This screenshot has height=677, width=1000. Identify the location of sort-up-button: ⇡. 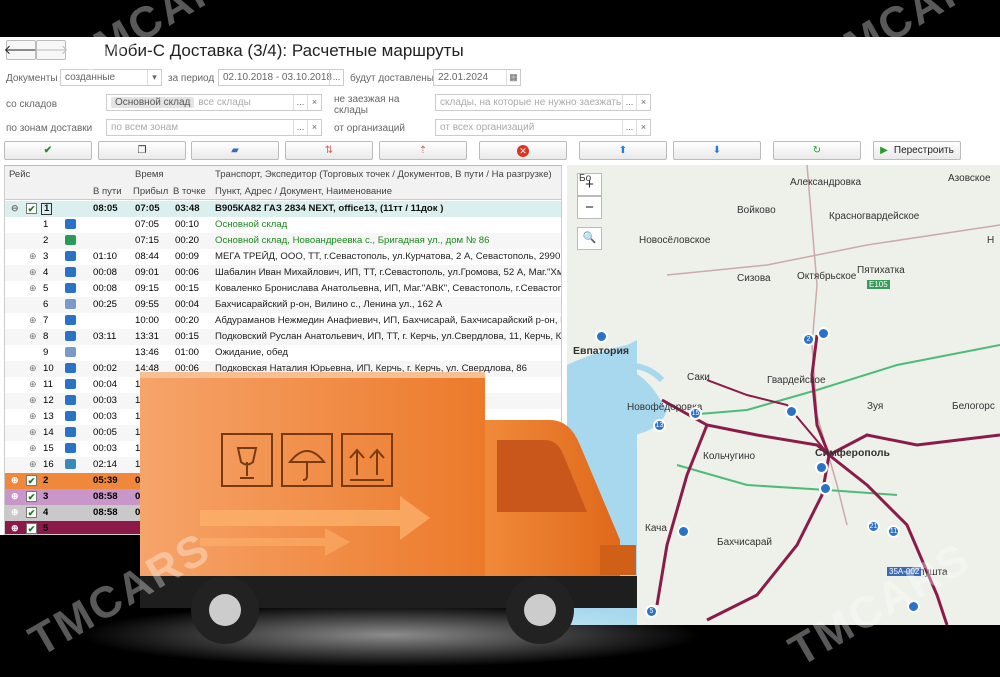
(423, 150).